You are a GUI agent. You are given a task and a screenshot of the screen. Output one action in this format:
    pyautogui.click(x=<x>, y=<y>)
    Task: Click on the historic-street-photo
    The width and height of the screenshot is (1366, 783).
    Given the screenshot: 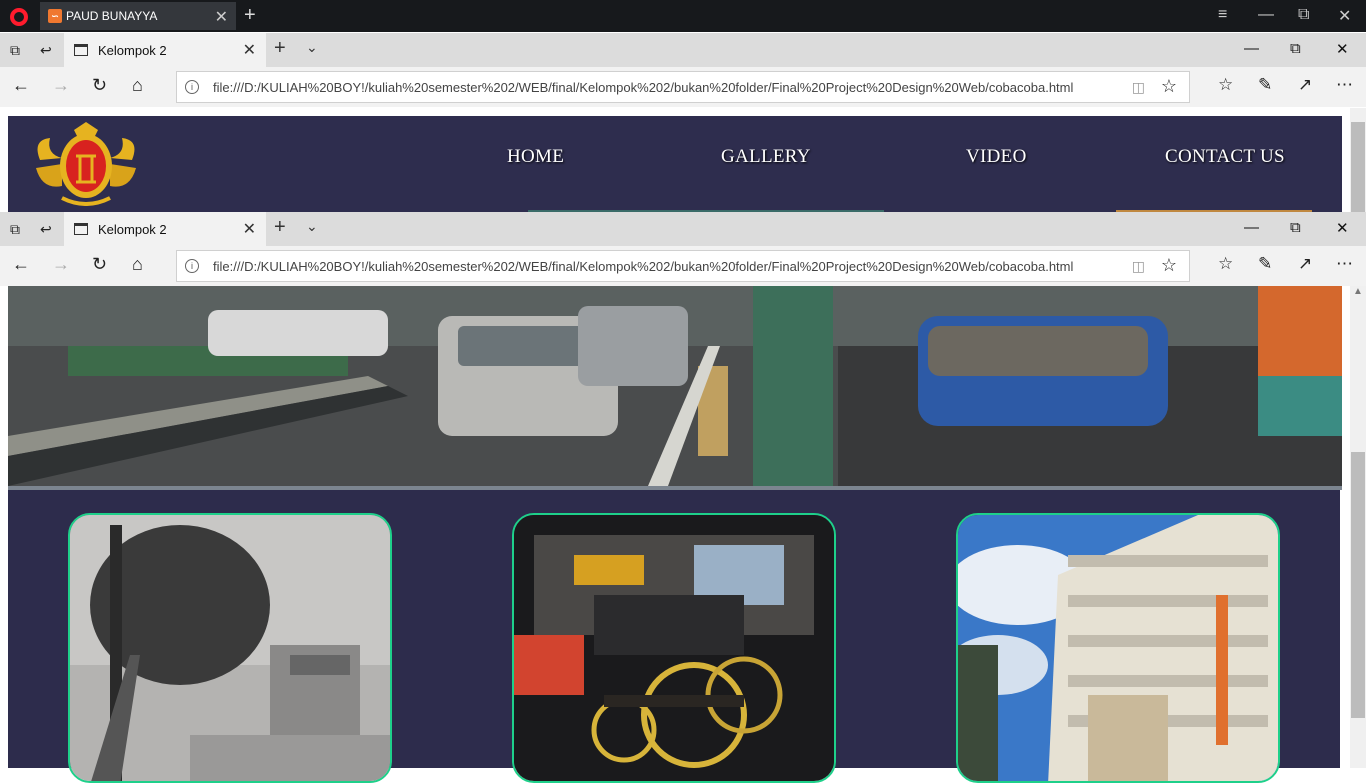 What is the action you would take?
    pyautogui.click(x=230, y=648)
    